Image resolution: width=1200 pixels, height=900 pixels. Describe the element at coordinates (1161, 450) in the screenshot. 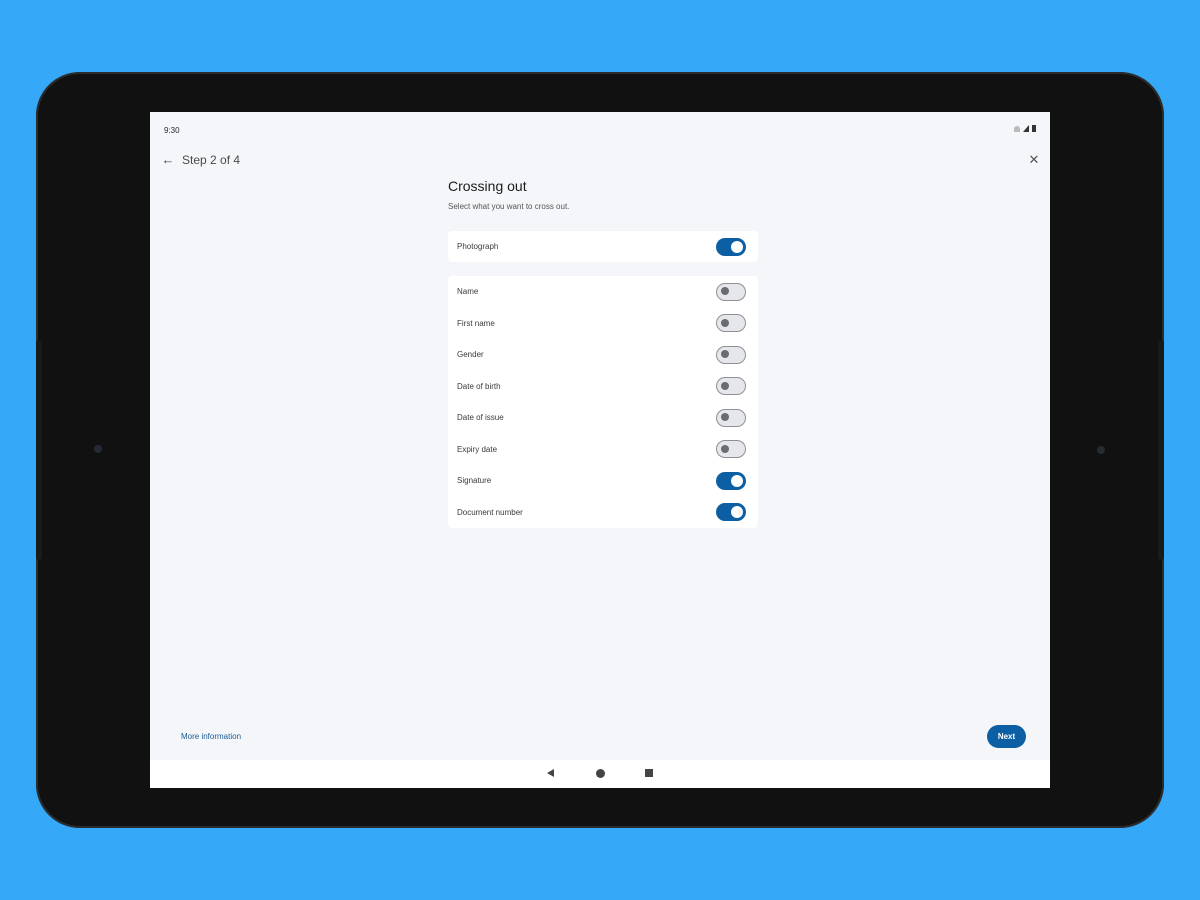

I see `tablet-side-edge-right` at that location.